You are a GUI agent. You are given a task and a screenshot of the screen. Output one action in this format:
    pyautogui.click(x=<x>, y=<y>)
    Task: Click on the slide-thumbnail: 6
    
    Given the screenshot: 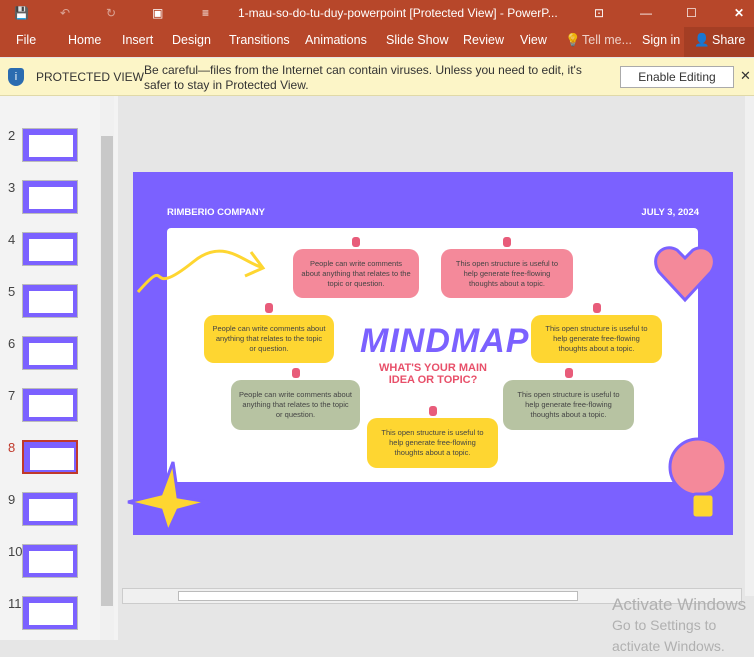 What is the action you would take?
    pyautogui.click(x=50, y=356)
    